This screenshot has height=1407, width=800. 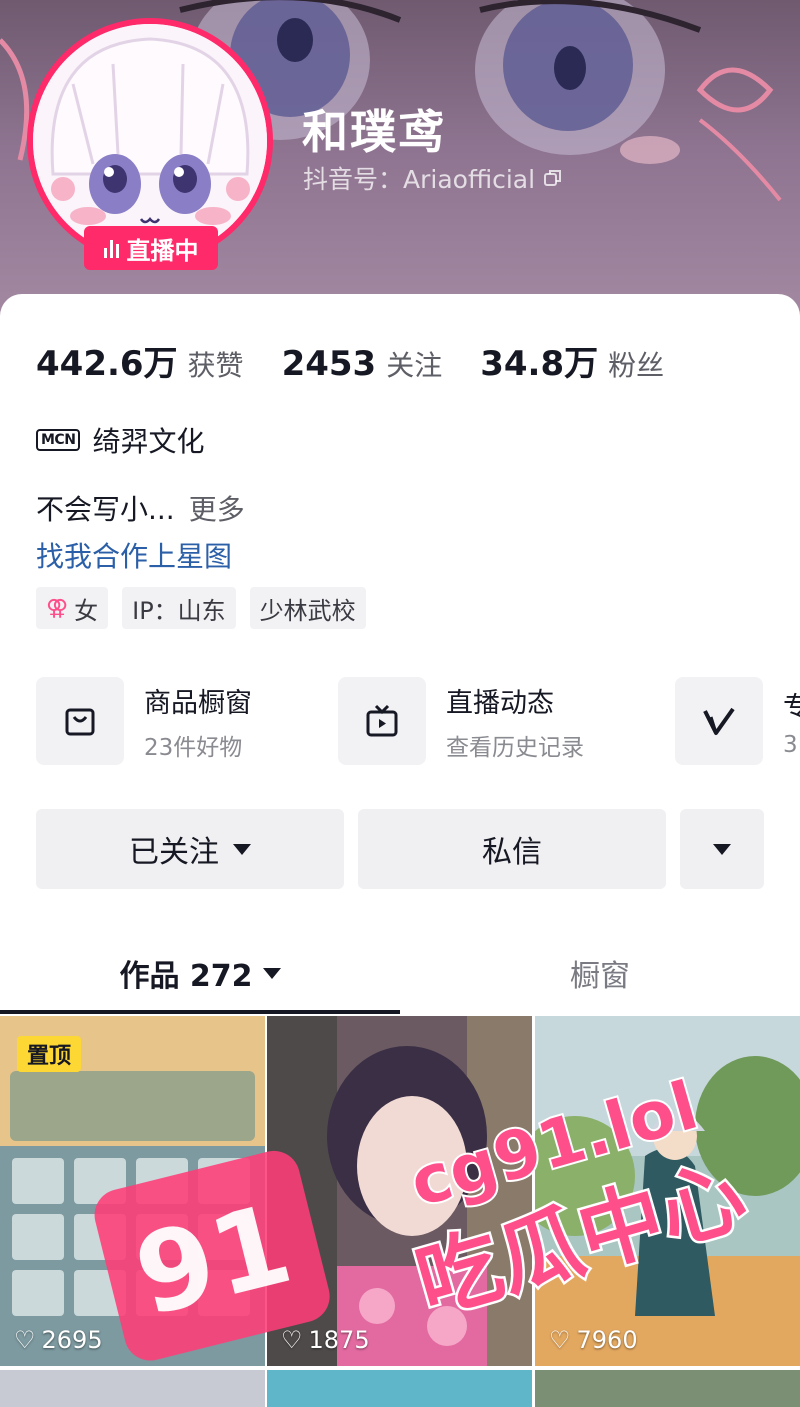 I want to click on feature-shop-subtitle: 23件好物, so click(x=193, y=747).